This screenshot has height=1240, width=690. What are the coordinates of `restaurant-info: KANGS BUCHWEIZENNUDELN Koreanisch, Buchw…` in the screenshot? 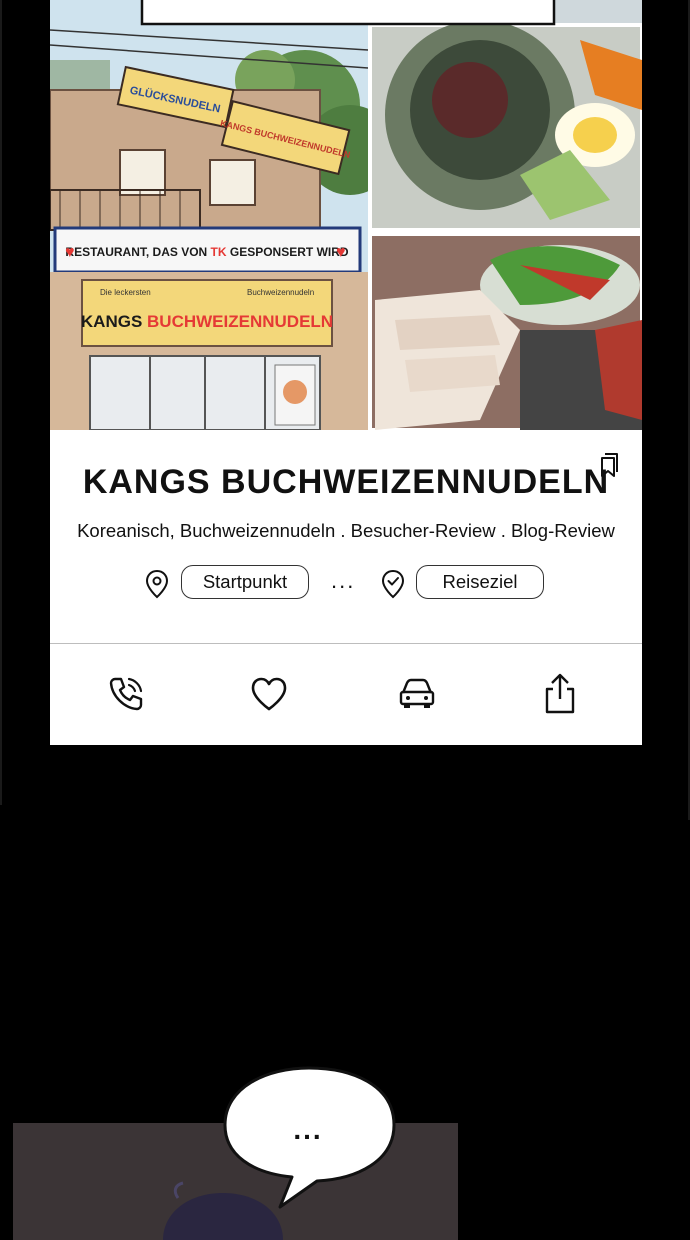 It's located at (346, 536).